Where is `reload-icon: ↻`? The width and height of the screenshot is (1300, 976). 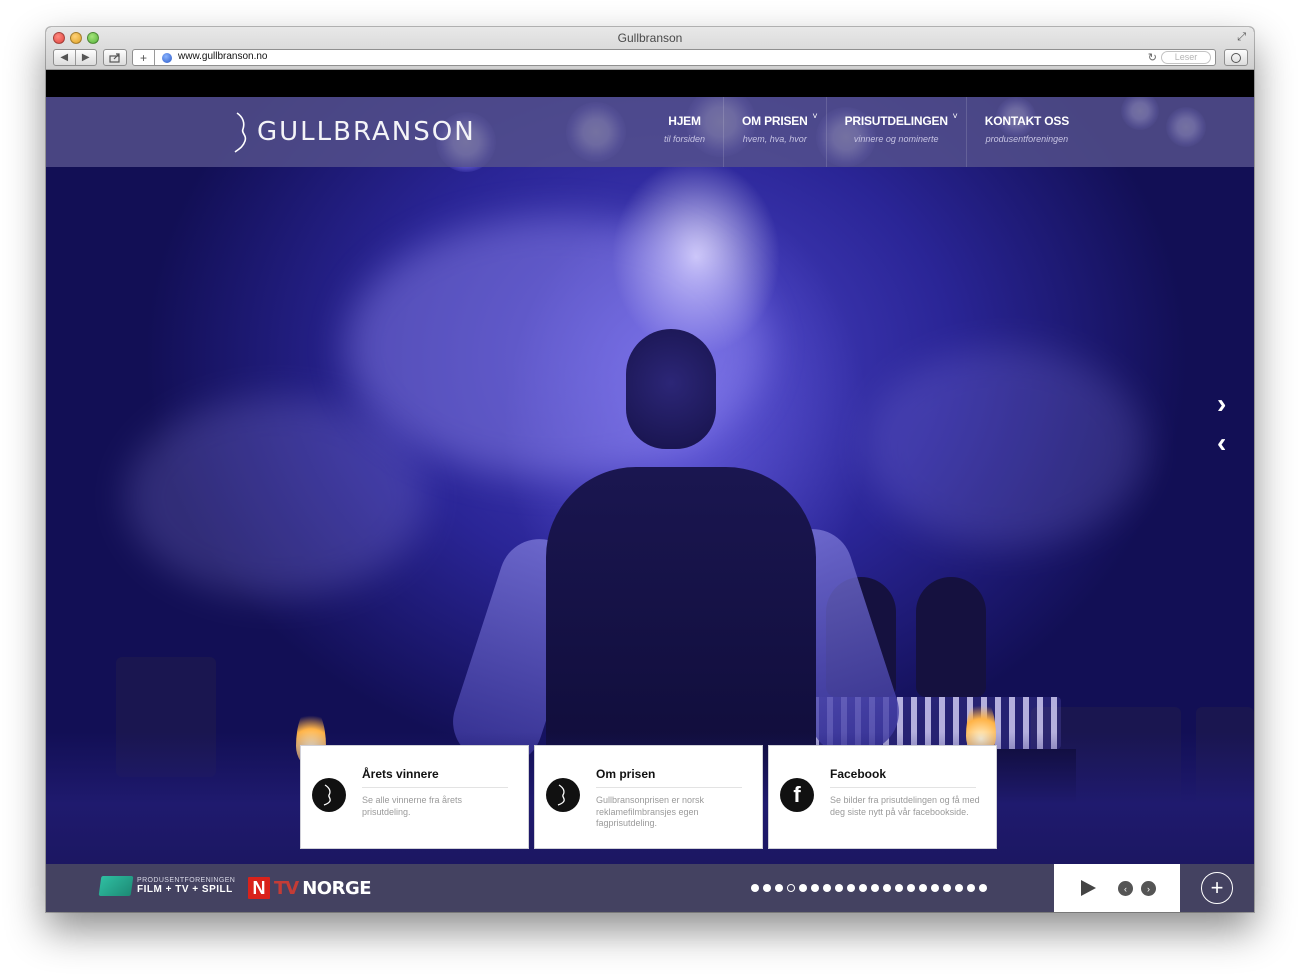
reload-icon: ↻ is located at coordinates (1152, 57).